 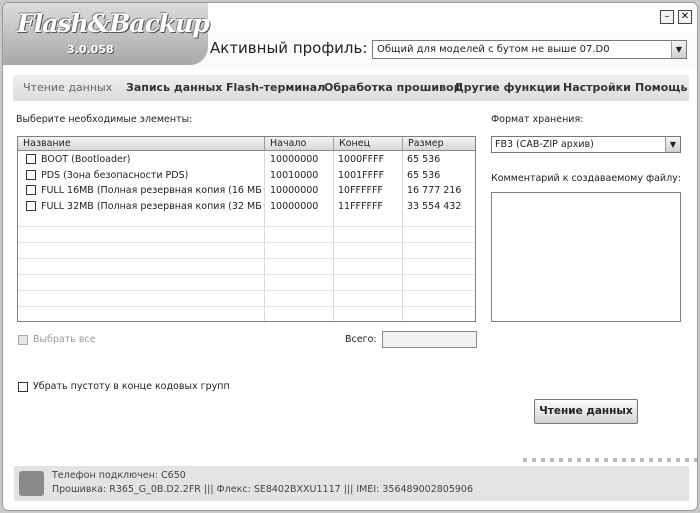 What do you see at coordinates (361, 159) in the screenshot?
I see `cell-end: 1000FFFF` at bounding box center [361, 159].